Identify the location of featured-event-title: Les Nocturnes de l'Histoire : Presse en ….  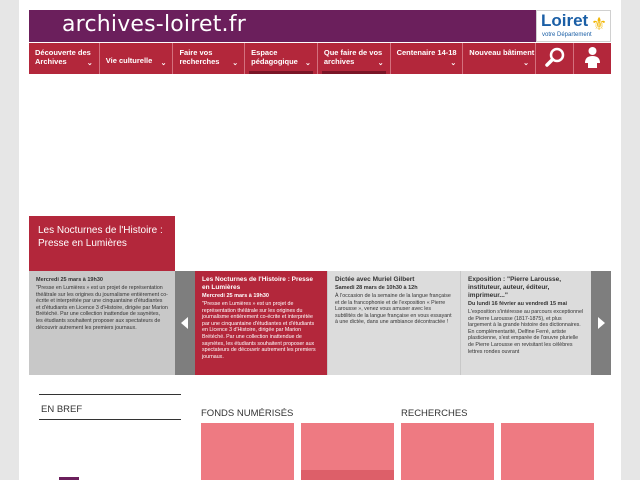
(102, 243).